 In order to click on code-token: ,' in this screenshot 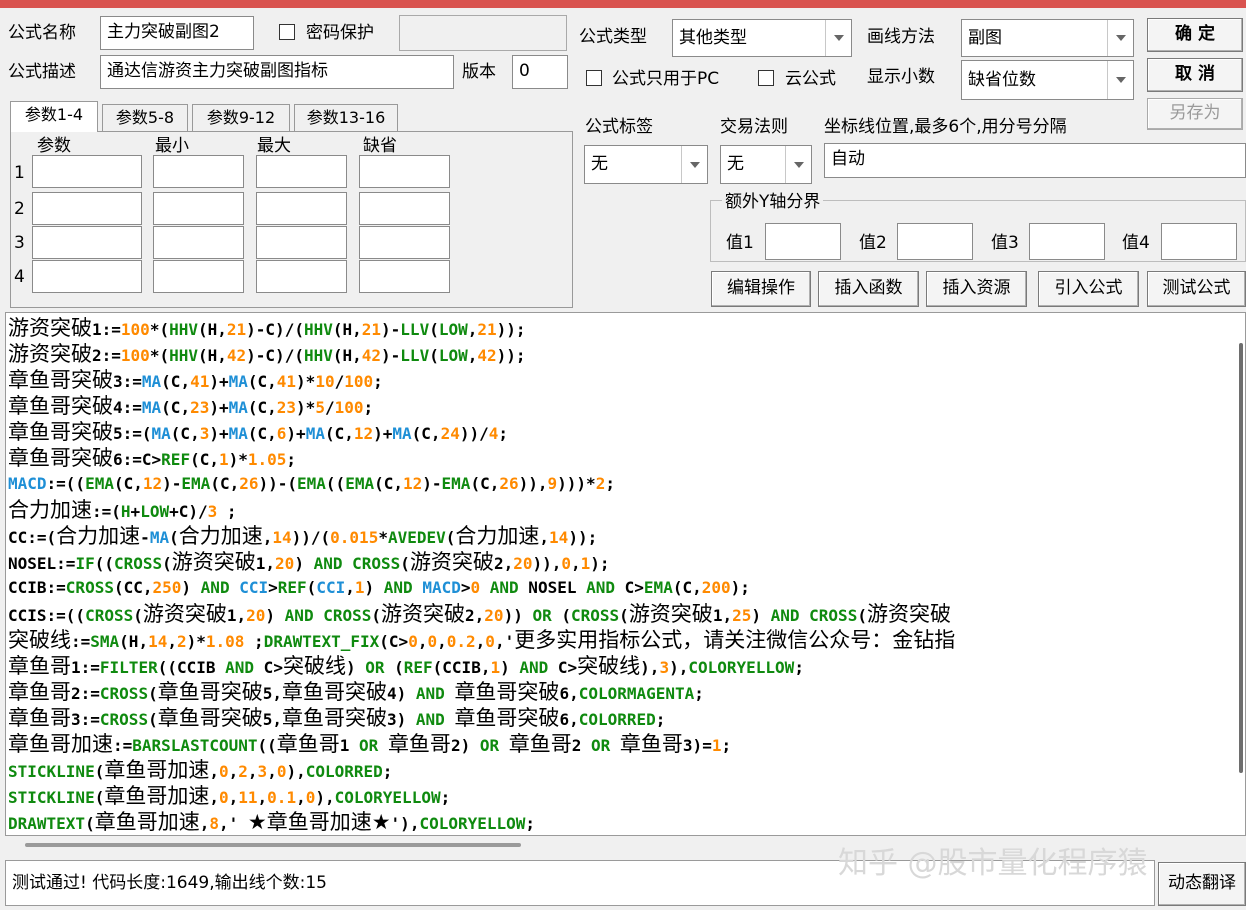, I will do `click(233, 823)`.